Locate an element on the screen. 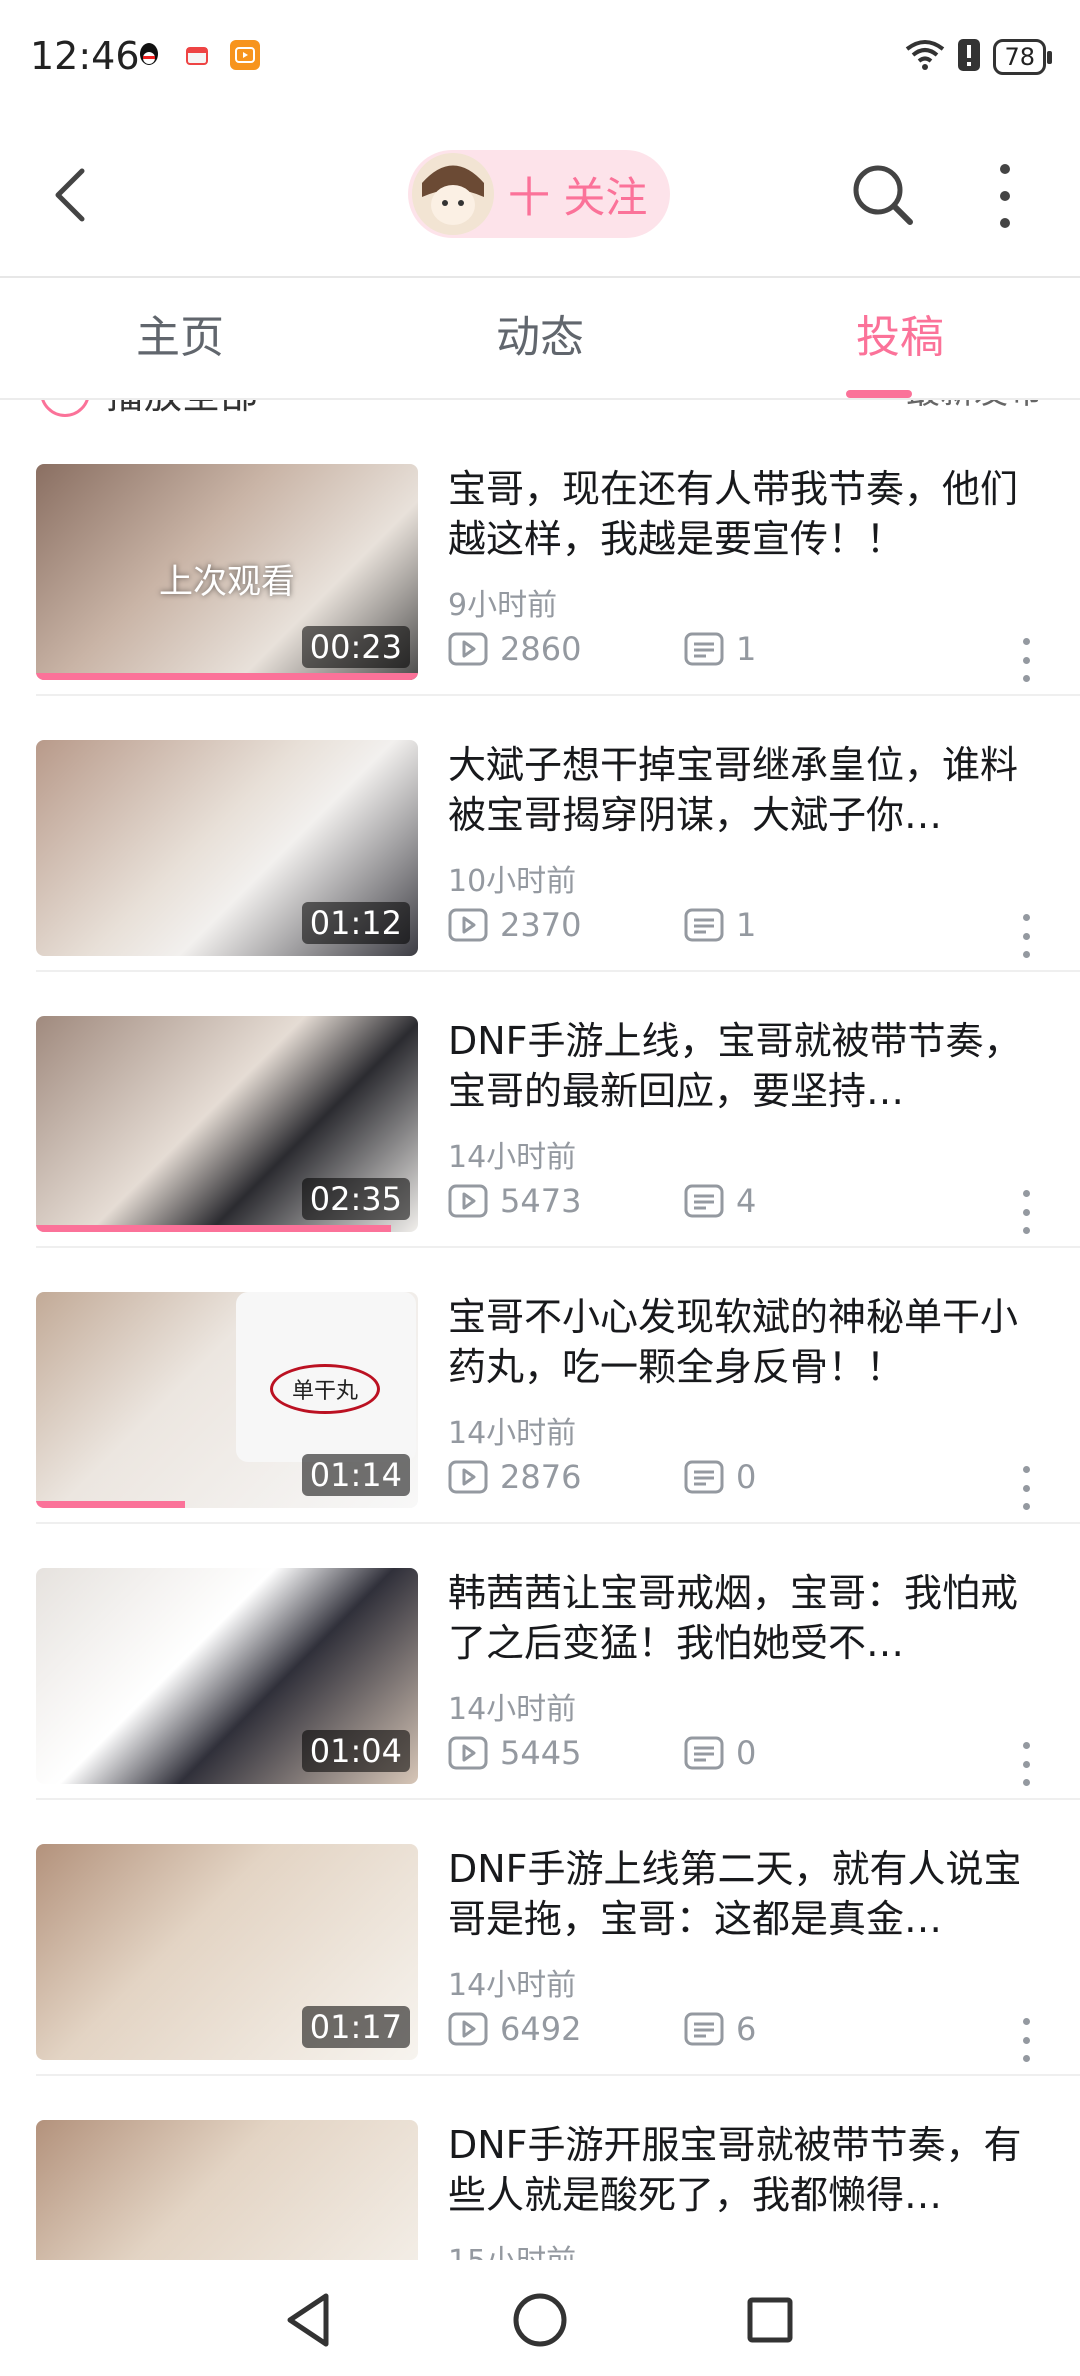 The height and width of the screenshot is (2376, 1080). view-count: 5473 is located at coordinates (566, 1201).